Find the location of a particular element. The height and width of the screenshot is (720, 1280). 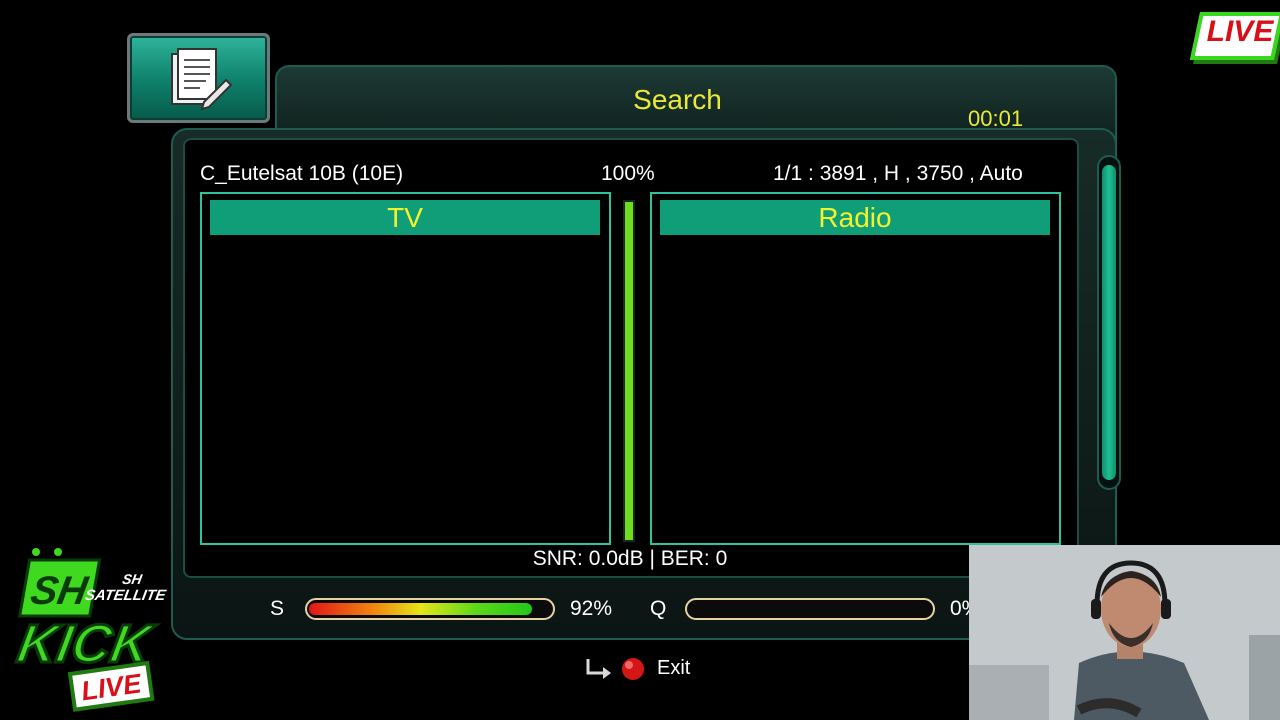

document-edit-icon is located at coordinates (202, 79).